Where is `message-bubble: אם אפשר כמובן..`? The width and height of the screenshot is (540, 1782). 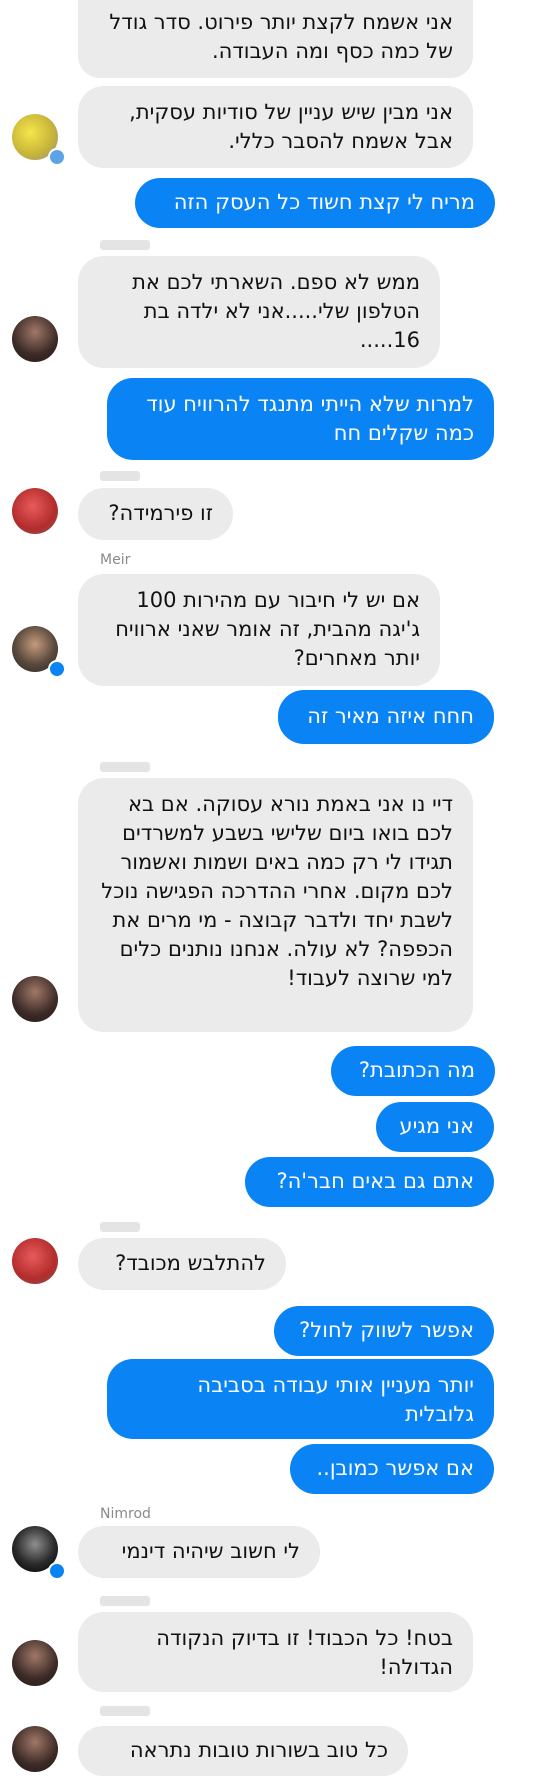 message-bubble: אם אפשר כמובן.. is located at coordinates (392, 1469).